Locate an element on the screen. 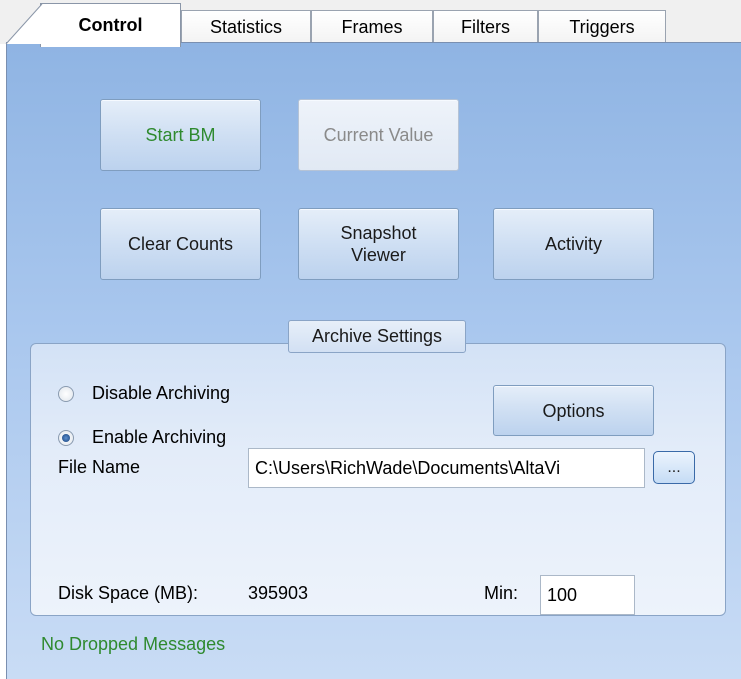 The width and height of the screenshot is (741, 679). tab-frames-label: Frames is located at coordinates (372, 27).